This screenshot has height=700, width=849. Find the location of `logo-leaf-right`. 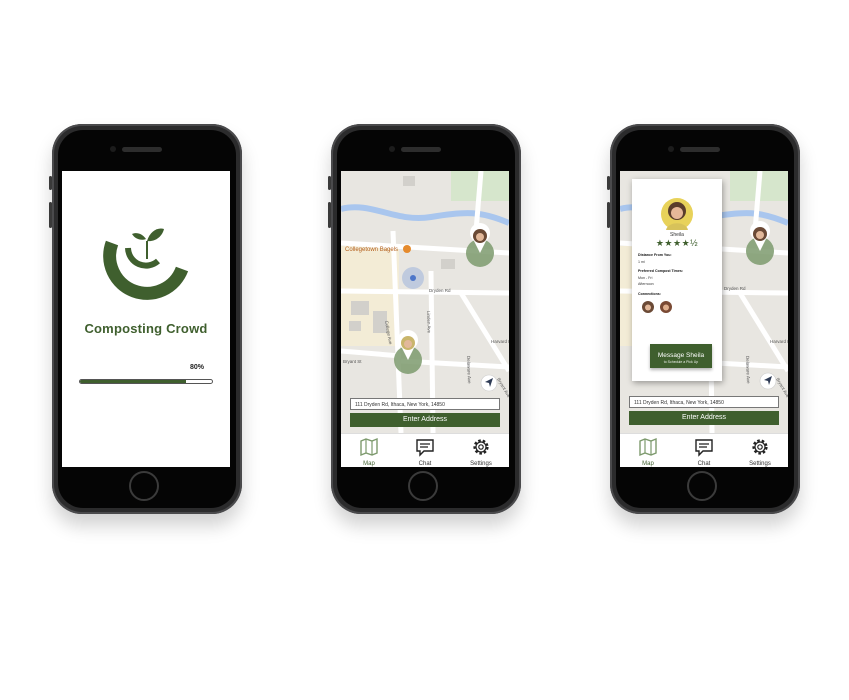

logo-leaf-right is located at coordinates (155, 235).